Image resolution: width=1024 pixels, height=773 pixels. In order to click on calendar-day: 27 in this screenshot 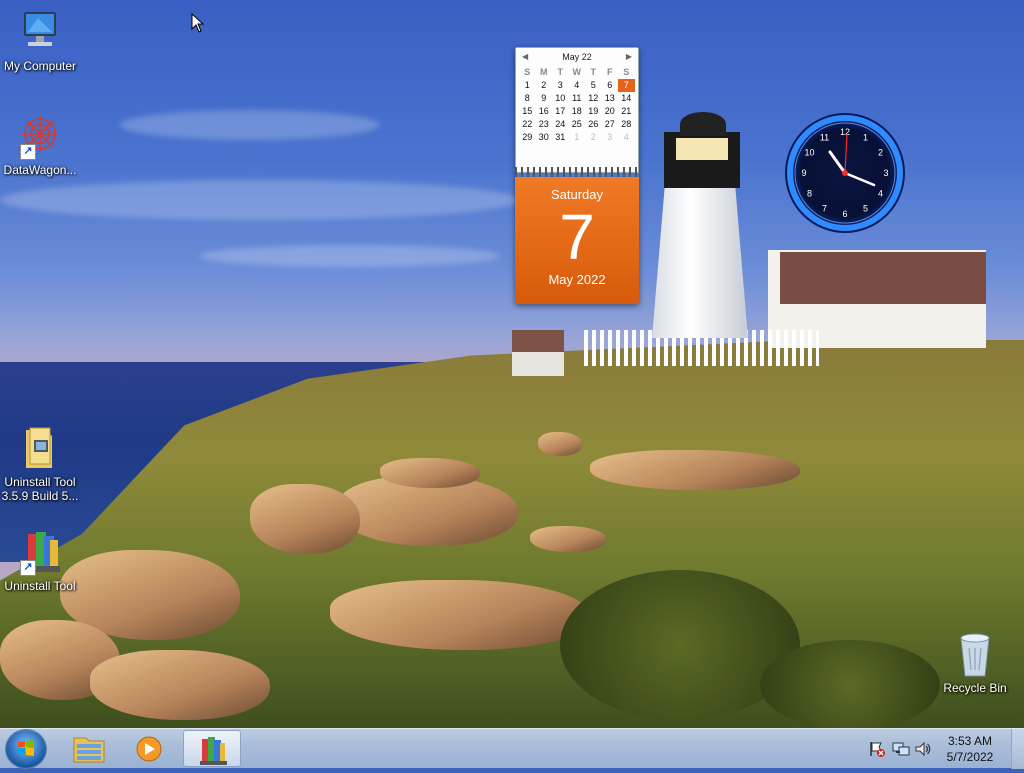, I will do `click(610, 124)`.